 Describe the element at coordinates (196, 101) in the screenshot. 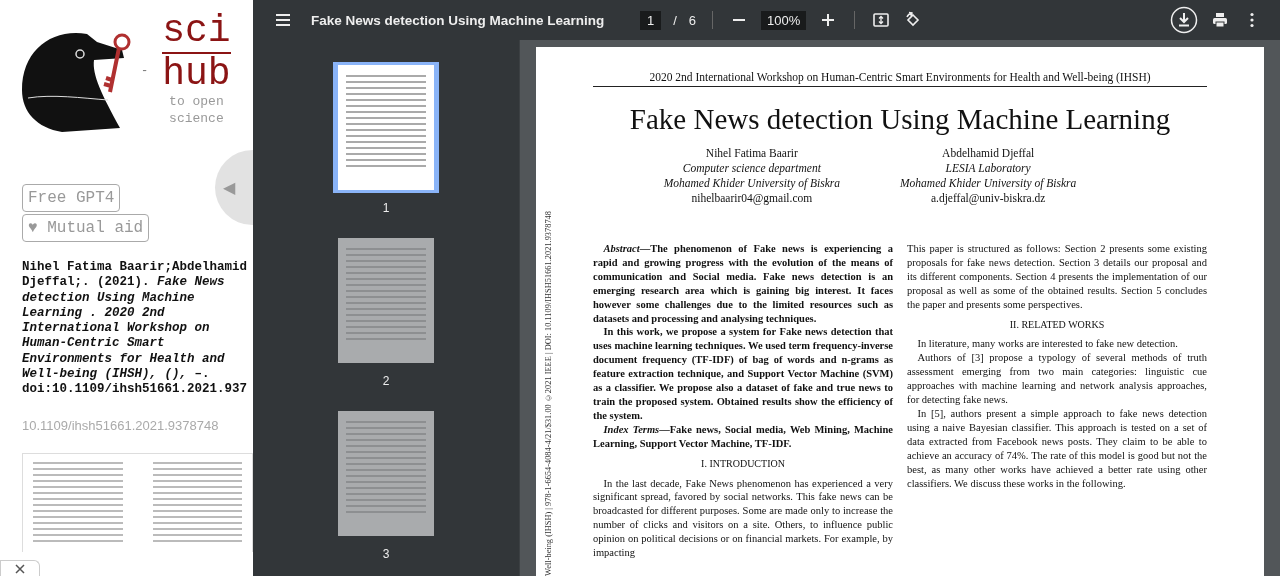

I see `tagline: to open` at that location.